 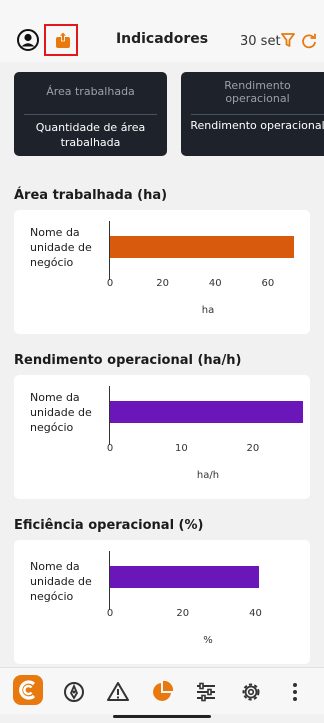 What do you see at coordinates (257, 125) in the screenshot?
I see `tile-value-label: Rendimento operacional` at bounding box center [257, 125].